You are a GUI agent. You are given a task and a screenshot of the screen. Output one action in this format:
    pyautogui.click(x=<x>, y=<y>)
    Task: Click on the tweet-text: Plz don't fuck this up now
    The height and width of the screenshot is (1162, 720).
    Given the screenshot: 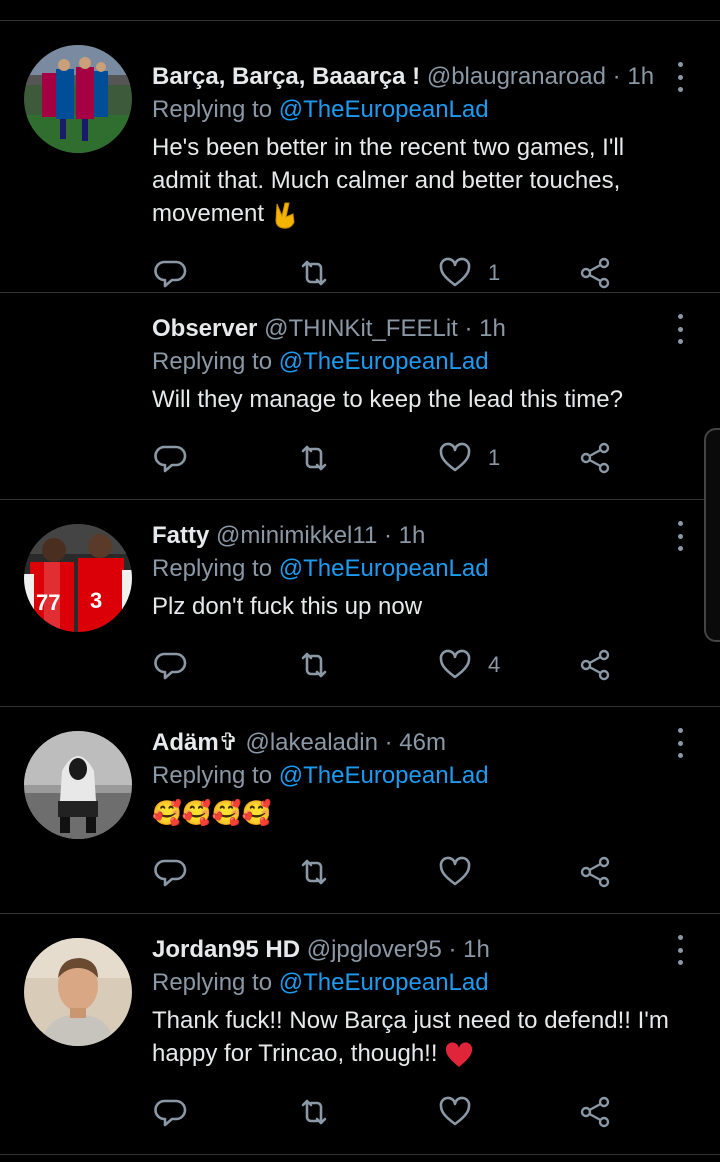 What is the action you would take?
    pyautogui.click(x=287, y=606)
    